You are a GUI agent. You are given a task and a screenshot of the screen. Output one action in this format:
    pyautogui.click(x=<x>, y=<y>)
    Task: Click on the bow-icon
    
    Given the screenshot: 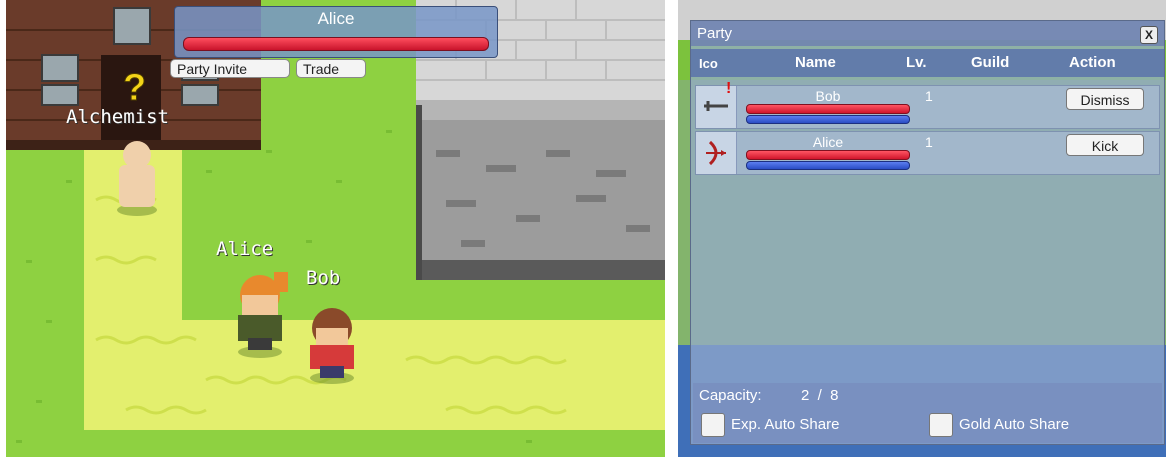 What is the action you would take?
    pyautogui.click(x=716, y=153)
    